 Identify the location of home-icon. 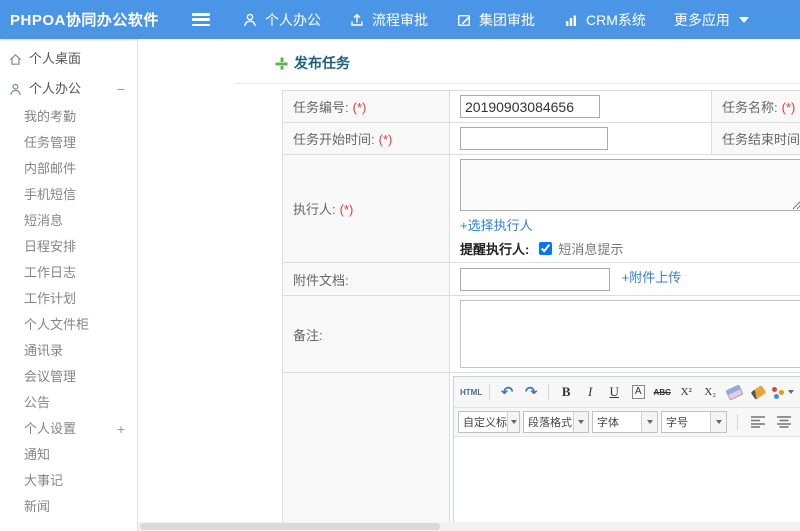
(15, 59).